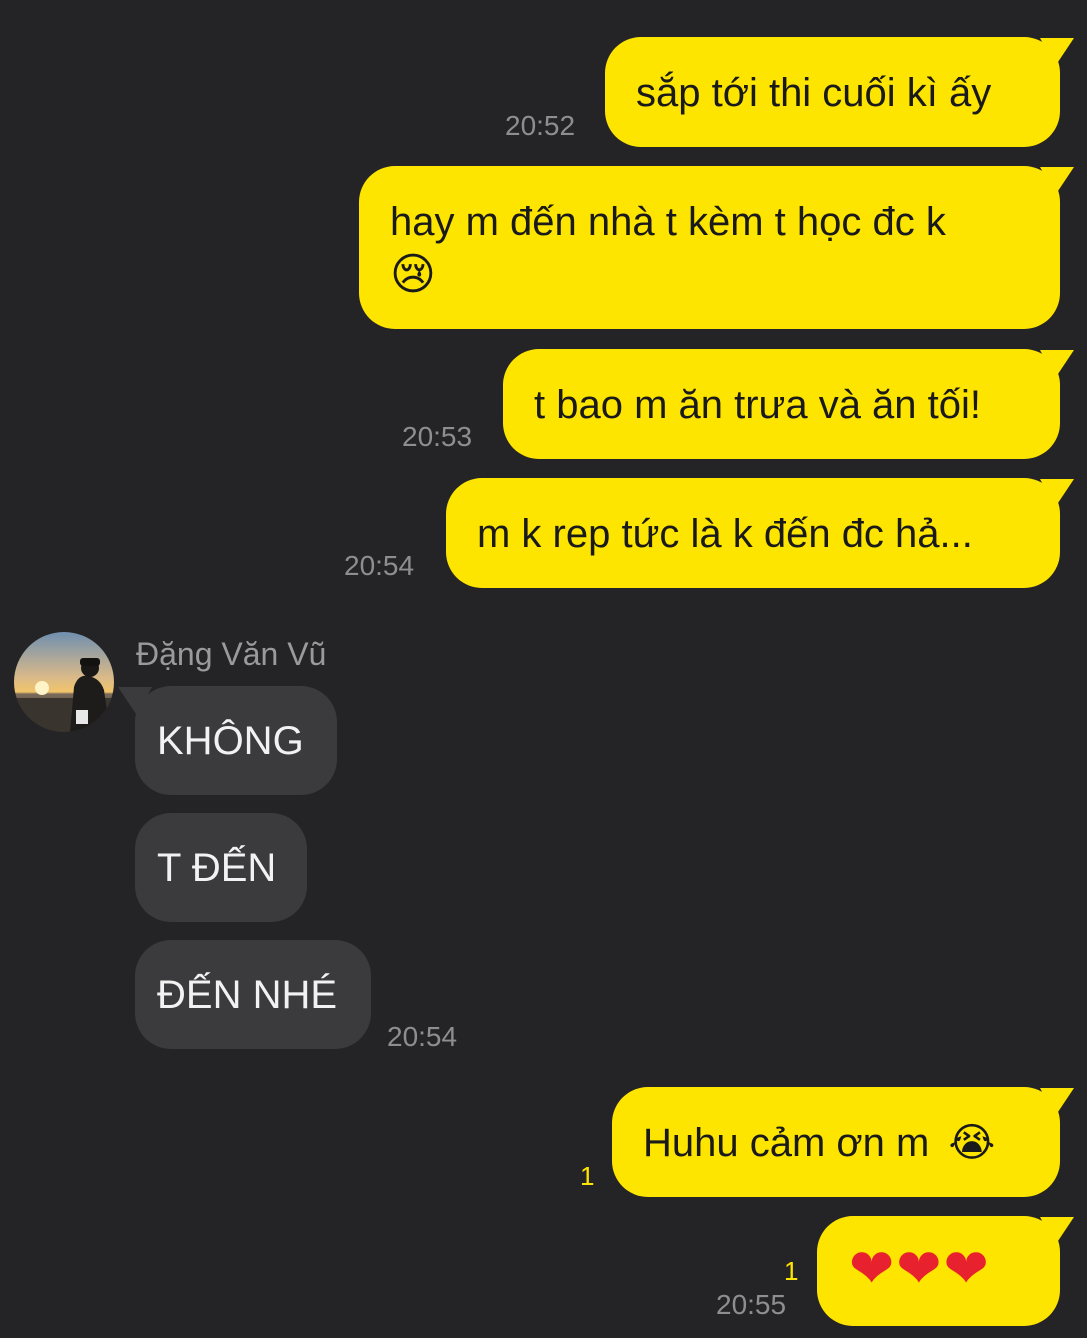 This screenshot has height=1338, width=1087. I want to click on message-text: ĐẾN NHÉ, so click(247, 995).